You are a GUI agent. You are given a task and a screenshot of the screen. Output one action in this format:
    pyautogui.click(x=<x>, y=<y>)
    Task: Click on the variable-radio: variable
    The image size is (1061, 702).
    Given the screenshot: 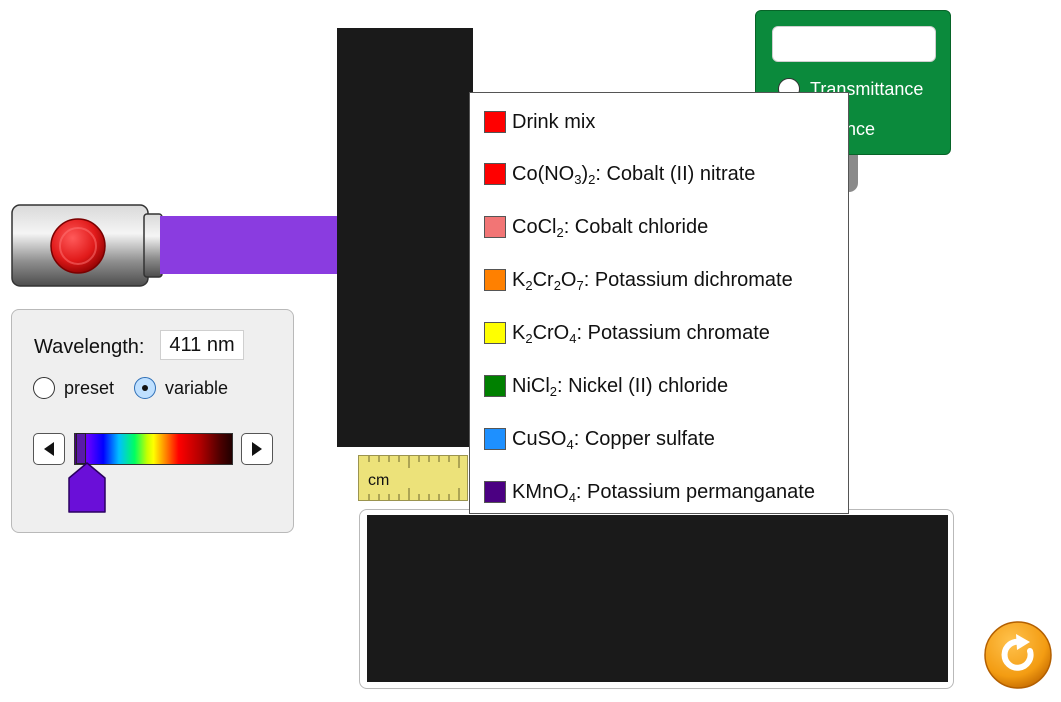 What is the action you would take?
    pyautogui.click(x=181, y=388)
    